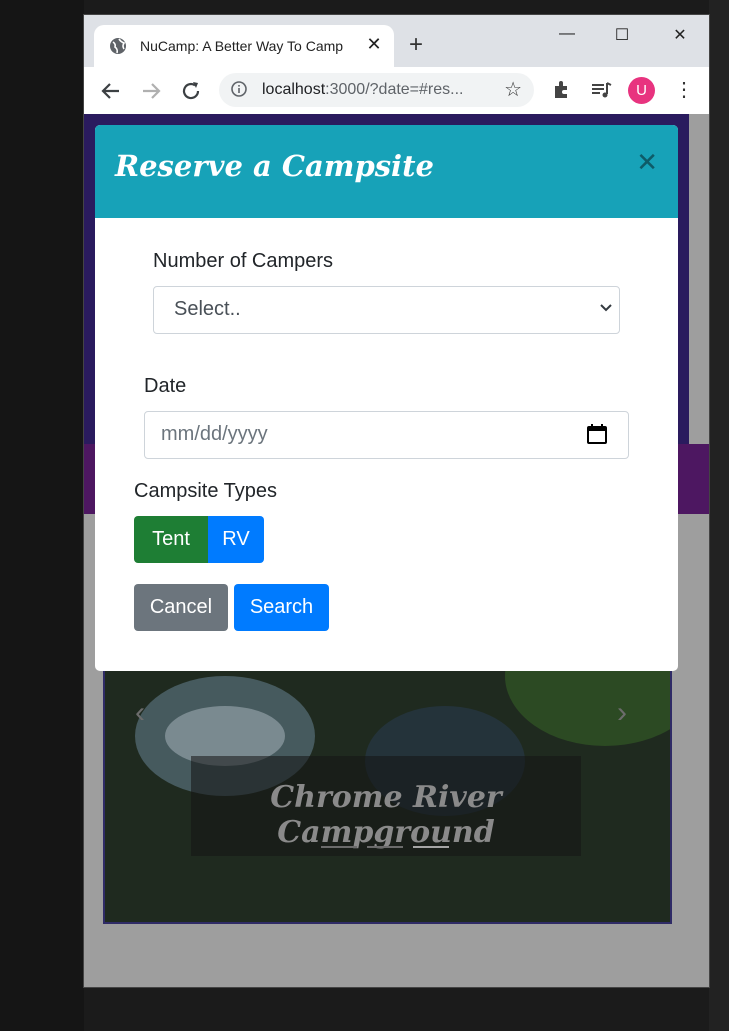  I want to click on tab-bar: NuCamp: A Better Way To Camp ✕ + — ☐ ✕, so click(396, 41).